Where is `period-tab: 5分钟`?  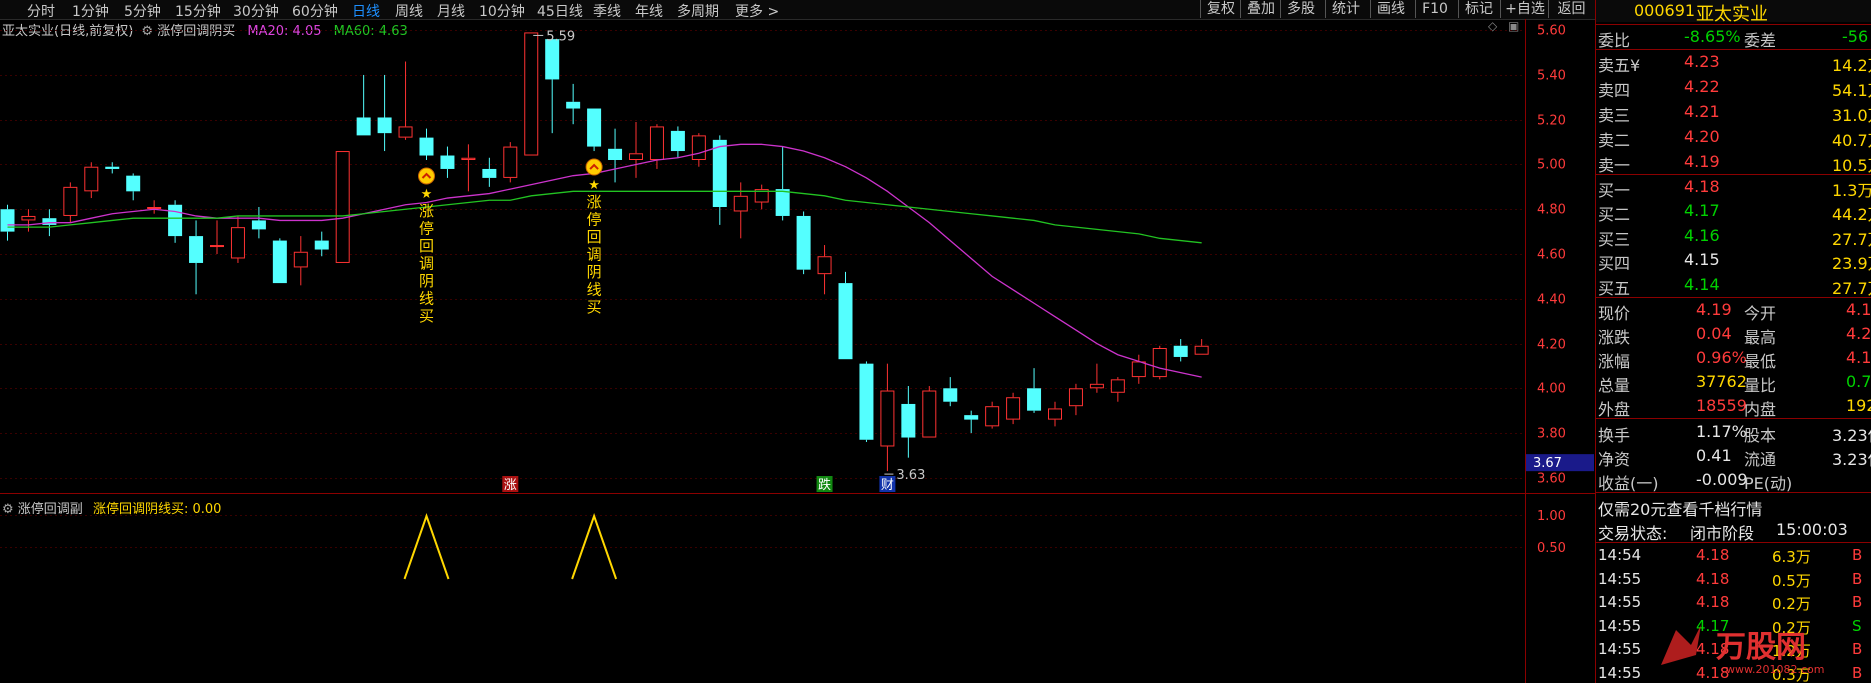
period-tab: 5分钟 is located at coordinates (142, 11).